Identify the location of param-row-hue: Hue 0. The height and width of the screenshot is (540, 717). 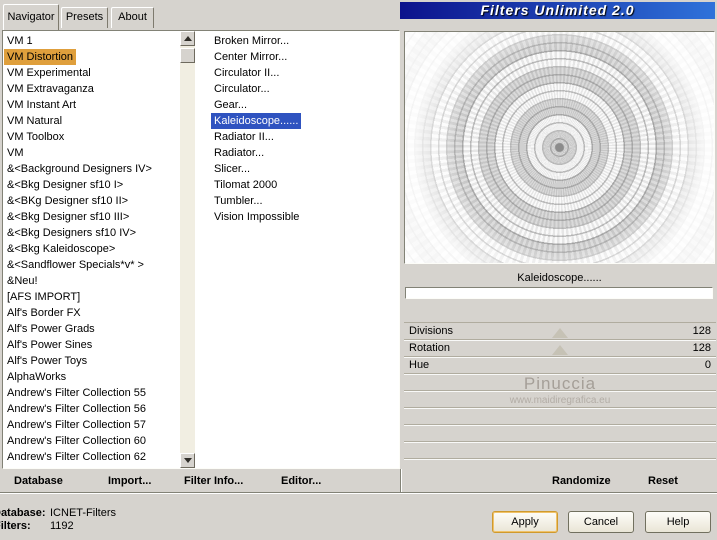
(560, 365).